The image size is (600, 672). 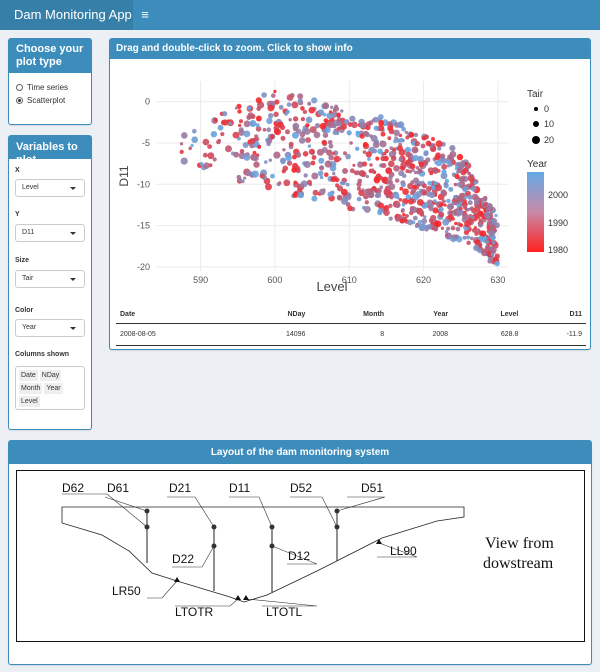 What do you see at coordinates (50, 188) in the screenshot?
I see `x-select: Level` at bounding box center [50, 188].